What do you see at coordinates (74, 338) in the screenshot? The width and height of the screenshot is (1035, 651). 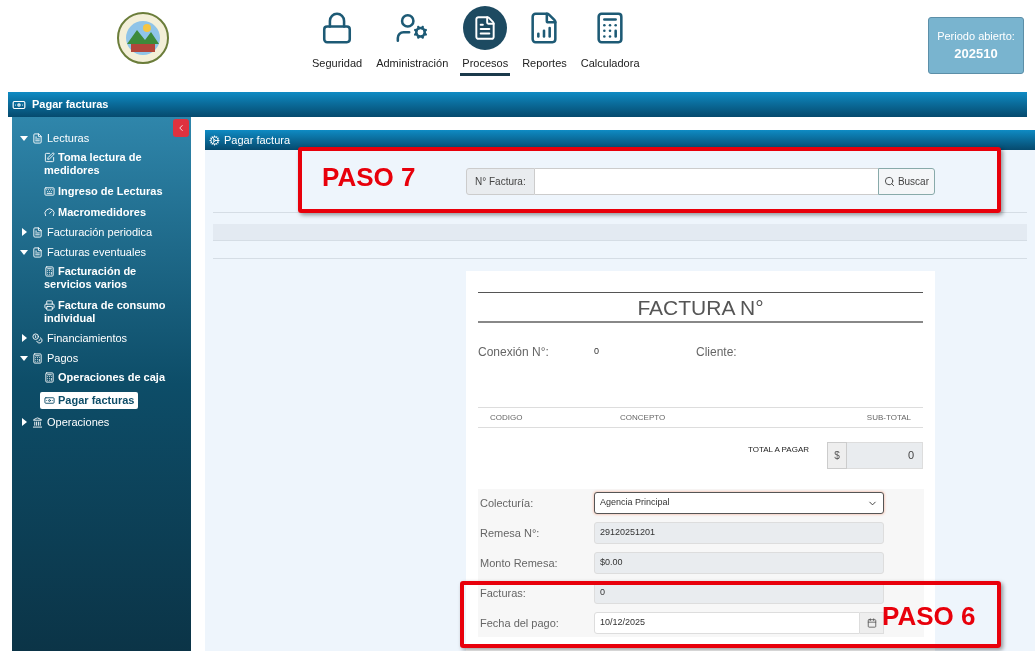 I see `sidebar-item: Financiamientos` at bounding box center [74, 338].